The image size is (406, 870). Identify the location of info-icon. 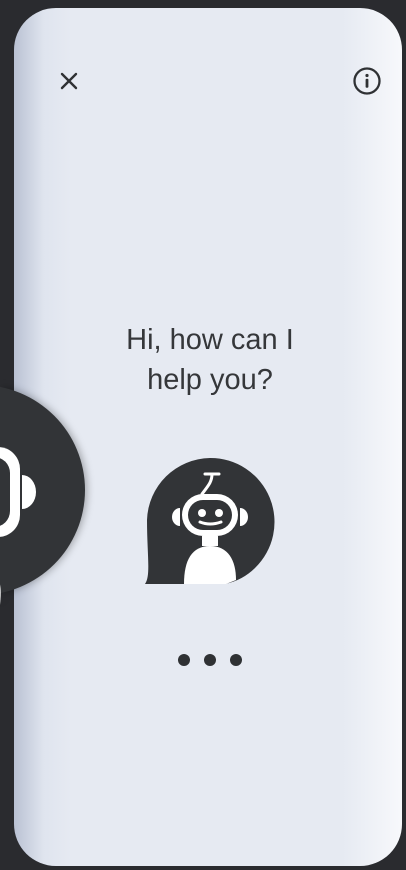
(367, 81).